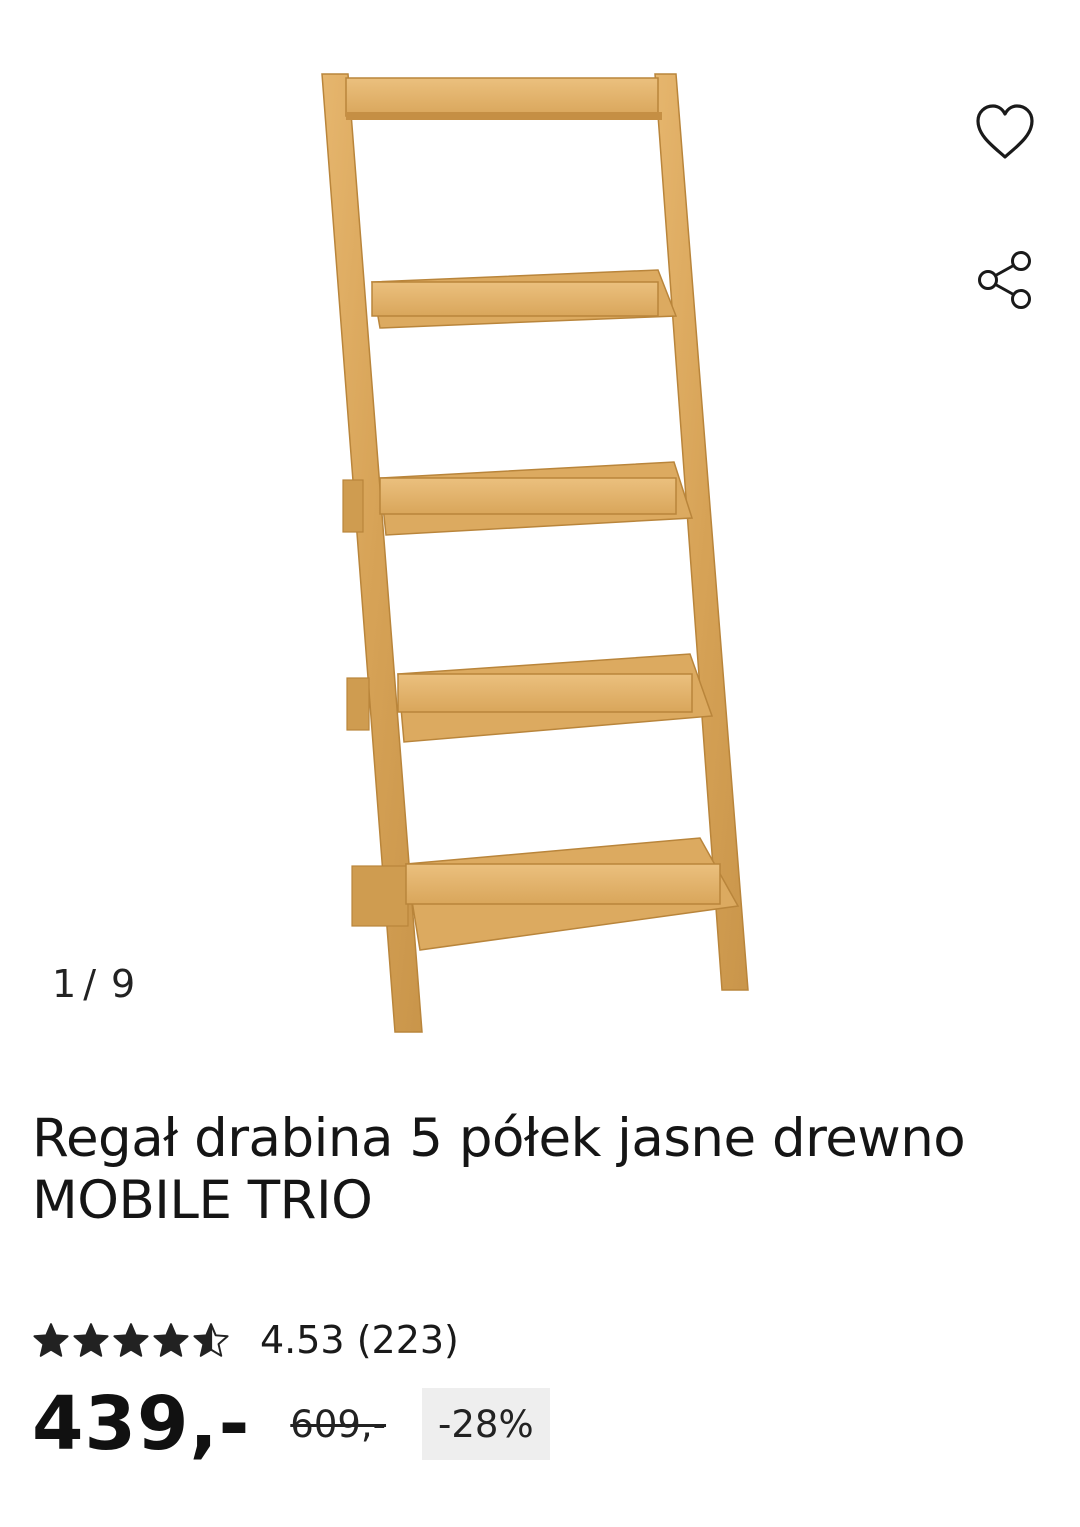  What do you see at coordinates (359, 1340) in the screenshot?
I see `rating-summary: 4.53 (223)` at bounding box center [359, 1340].